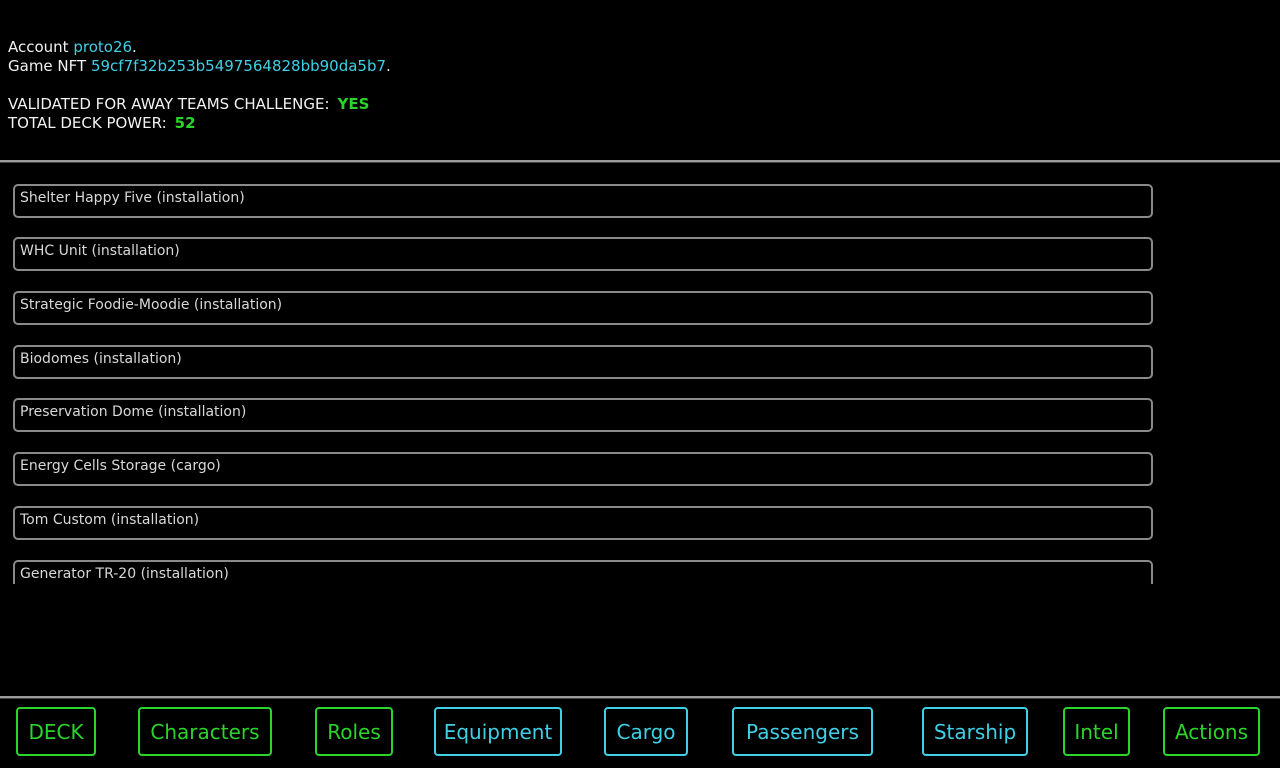 The width and height of the screenshot is (1280, 768). What do you see at coordinates (134, 47) in the screenshot?
I see `account-period: .` at bounding box center [134, 47].